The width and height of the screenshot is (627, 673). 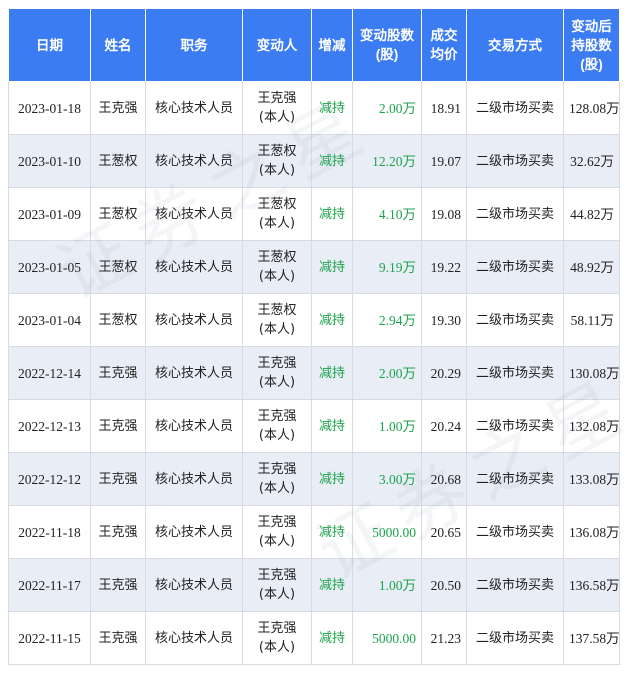 I want to click on header-person: 变动人, so click(x=277, y=45).